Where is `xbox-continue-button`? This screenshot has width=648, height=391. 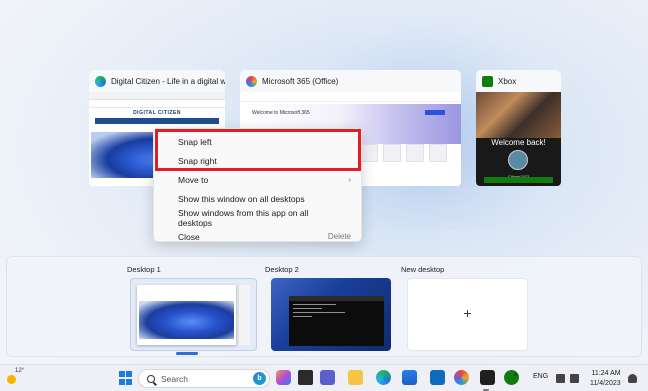 xbox-continue-button is located at coordinates (518, 180).